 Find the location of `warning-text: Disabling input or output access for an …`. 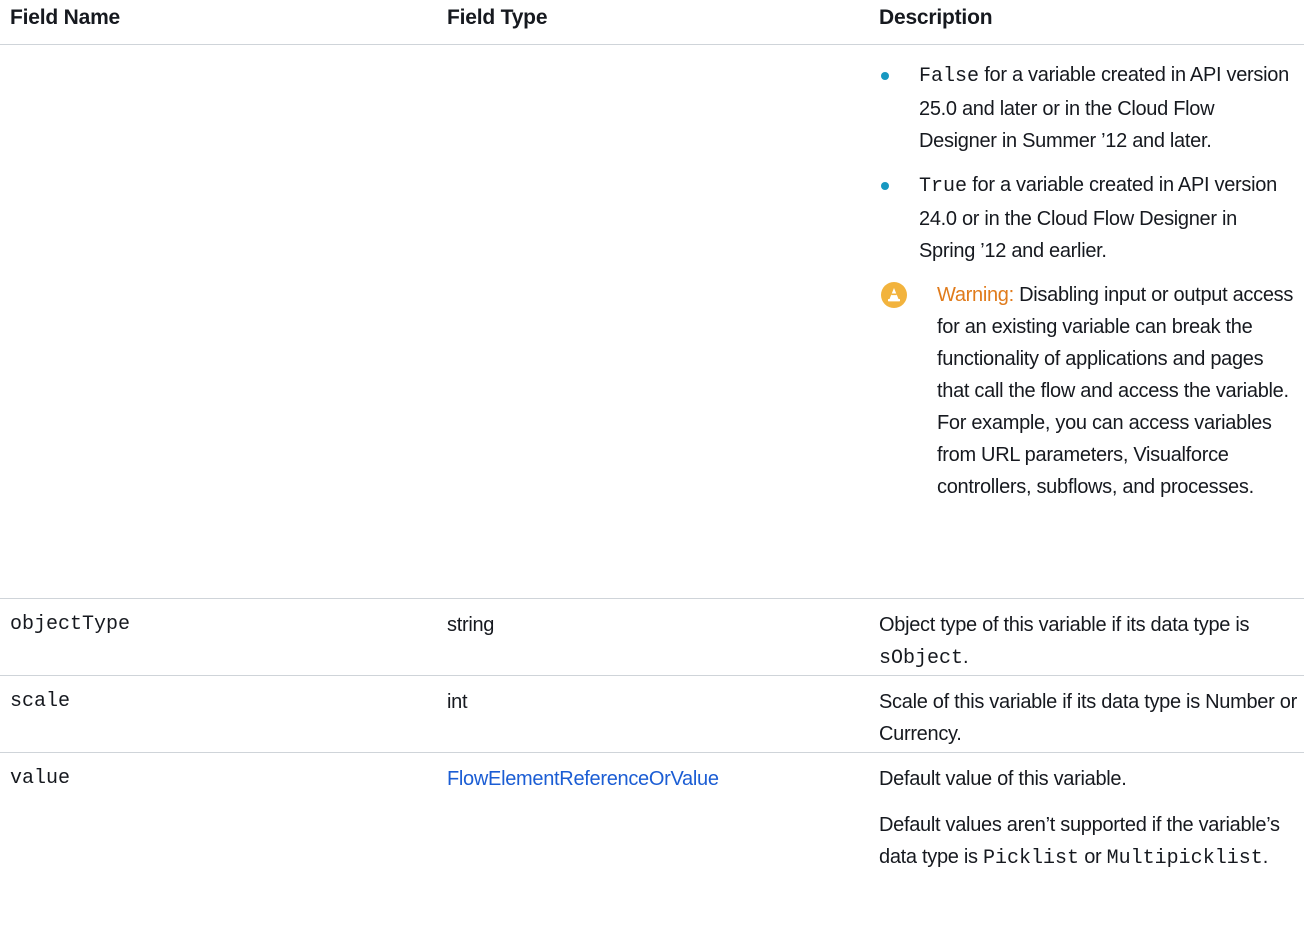

warning-text: Disabling input or output access for an … is located at coordinates (1115, 391).